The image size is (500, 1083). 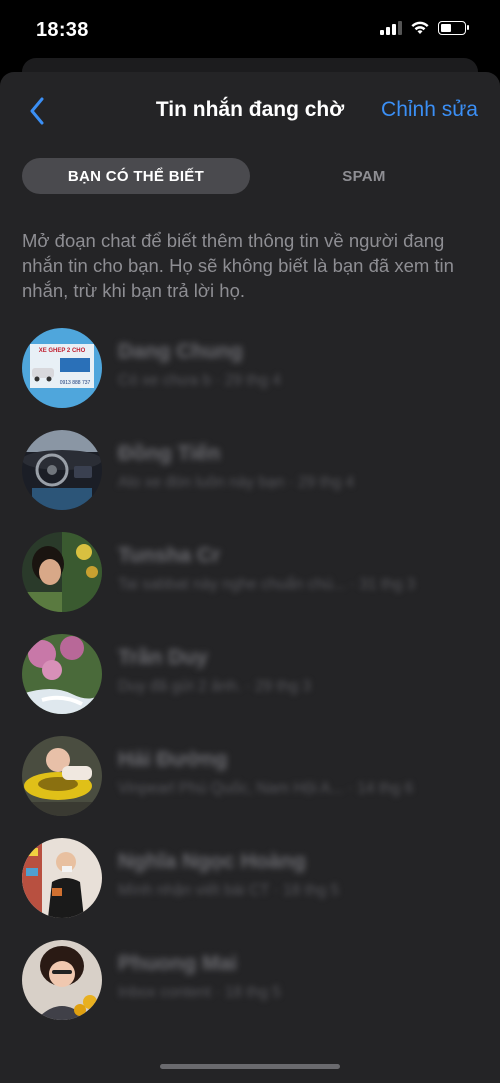 What do you see at coordinates (173, 759) in the screenshot?
I see `contact-name: Hải Đường` at bounding box center [173, 759].